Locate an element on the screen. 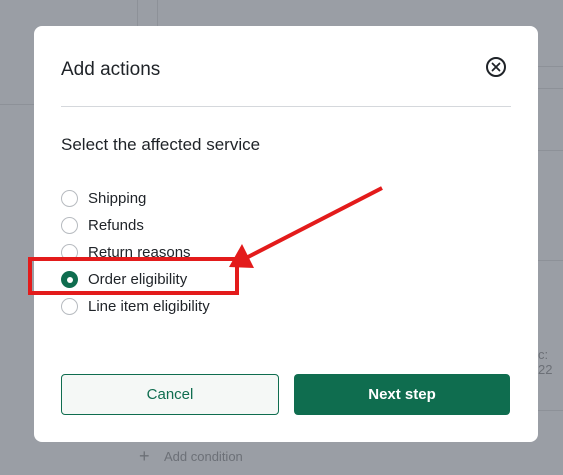 The height and width of the screenshot is (475, 563). annotation-arrow-icon is located at coordinates (306, 227).